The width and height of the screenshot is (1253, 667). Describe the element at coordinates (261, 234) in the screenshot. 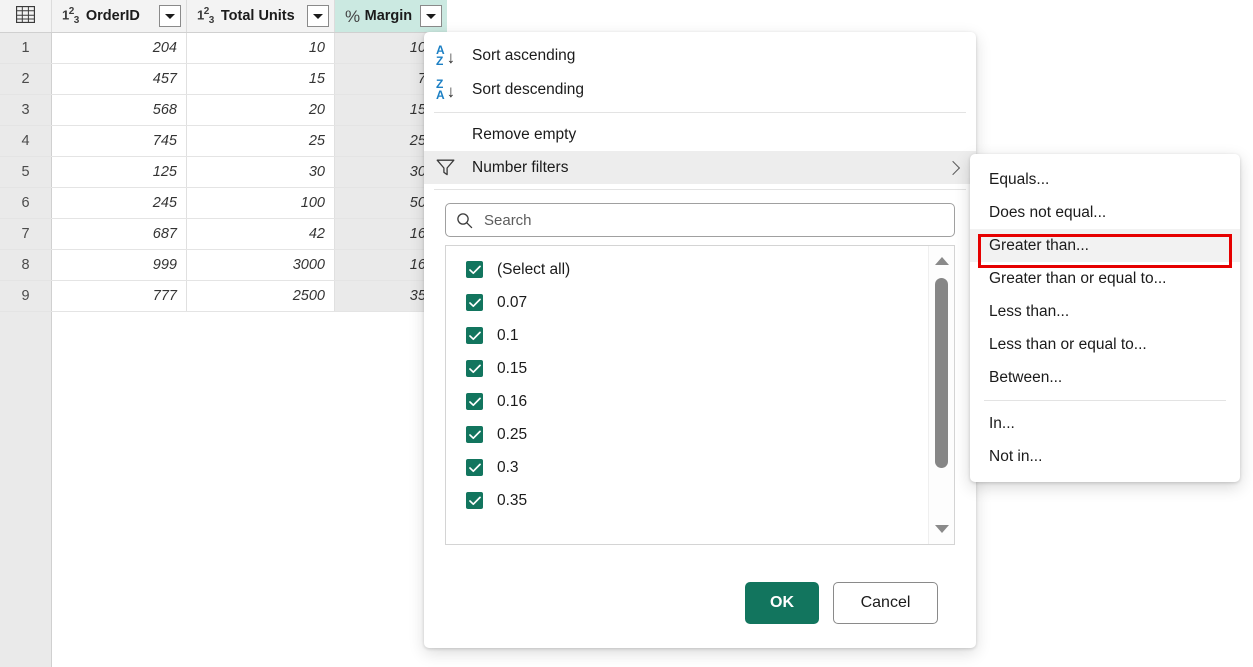

I see `cell-total-units: 42` at that location.